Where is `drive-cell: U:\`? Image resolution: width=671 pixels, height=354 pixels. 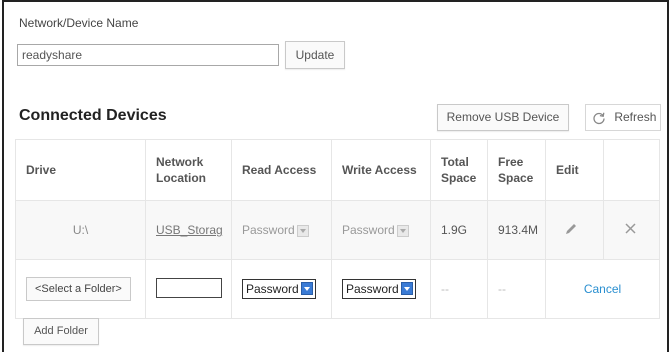 drive-cell: U:\ is located at coordinates (80, 230).